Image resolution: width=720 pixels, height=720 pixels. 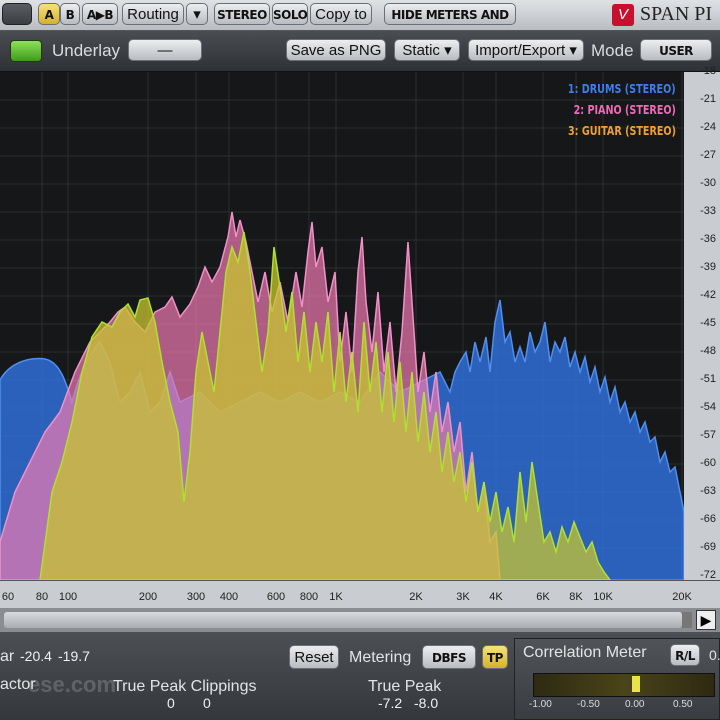 I want to click on frequency-tick-label: 80, so click(x=42, y=597).